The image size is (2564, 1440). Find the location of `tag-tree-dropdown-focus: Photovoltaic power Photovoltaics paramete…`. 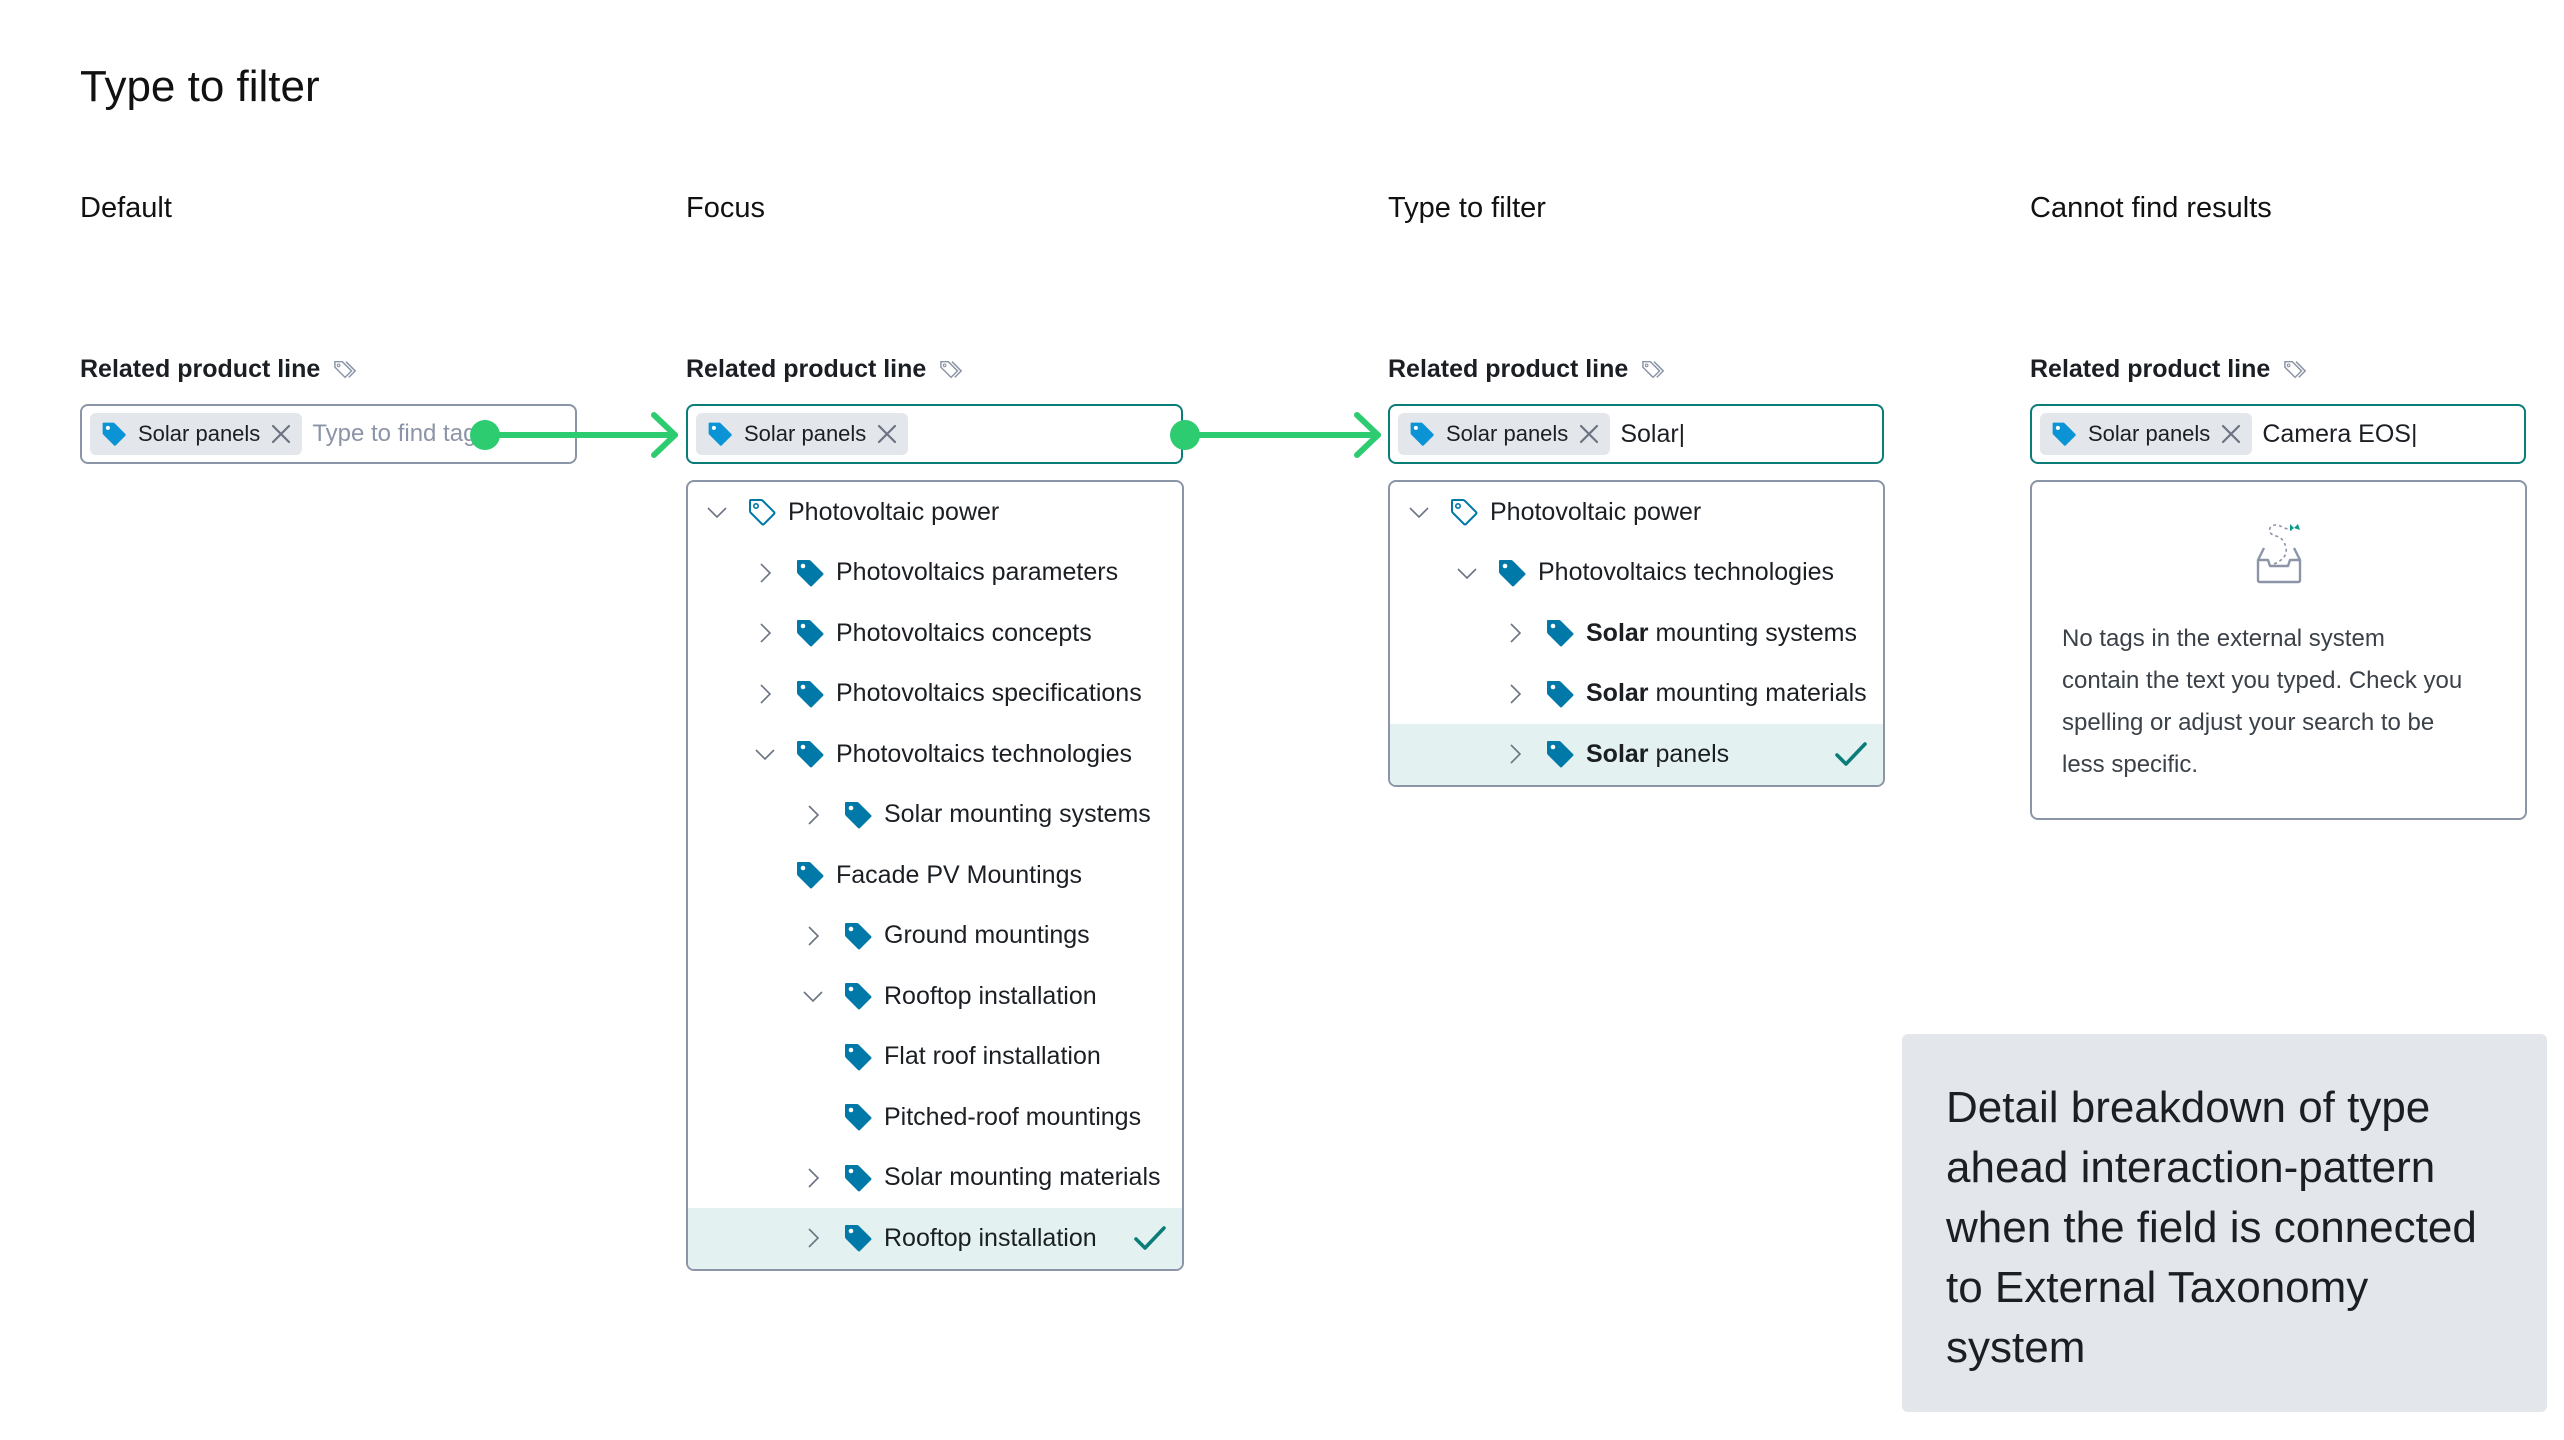

tag-tree-dropdown-focus: Photovoltaic power Photovoltaics paramete… is located at coordinates (935, 875).